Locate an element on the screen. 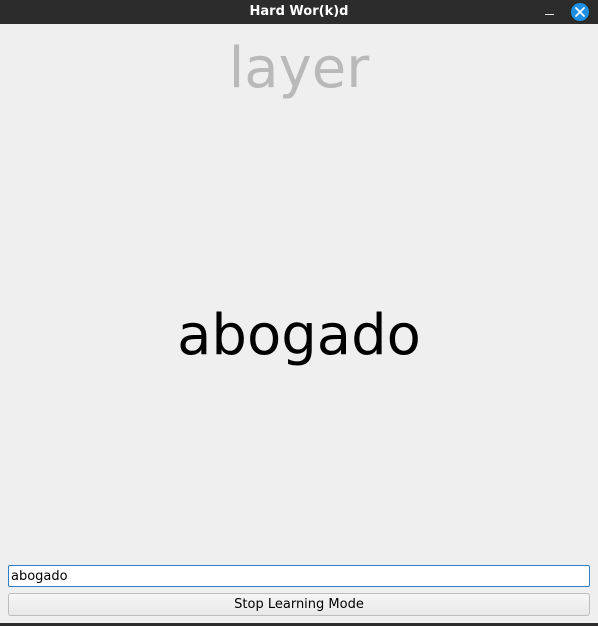 The height and width of the screenshot is (626, 598). window-title: Hard Wor(k)d is located at coordinates (299, 11).